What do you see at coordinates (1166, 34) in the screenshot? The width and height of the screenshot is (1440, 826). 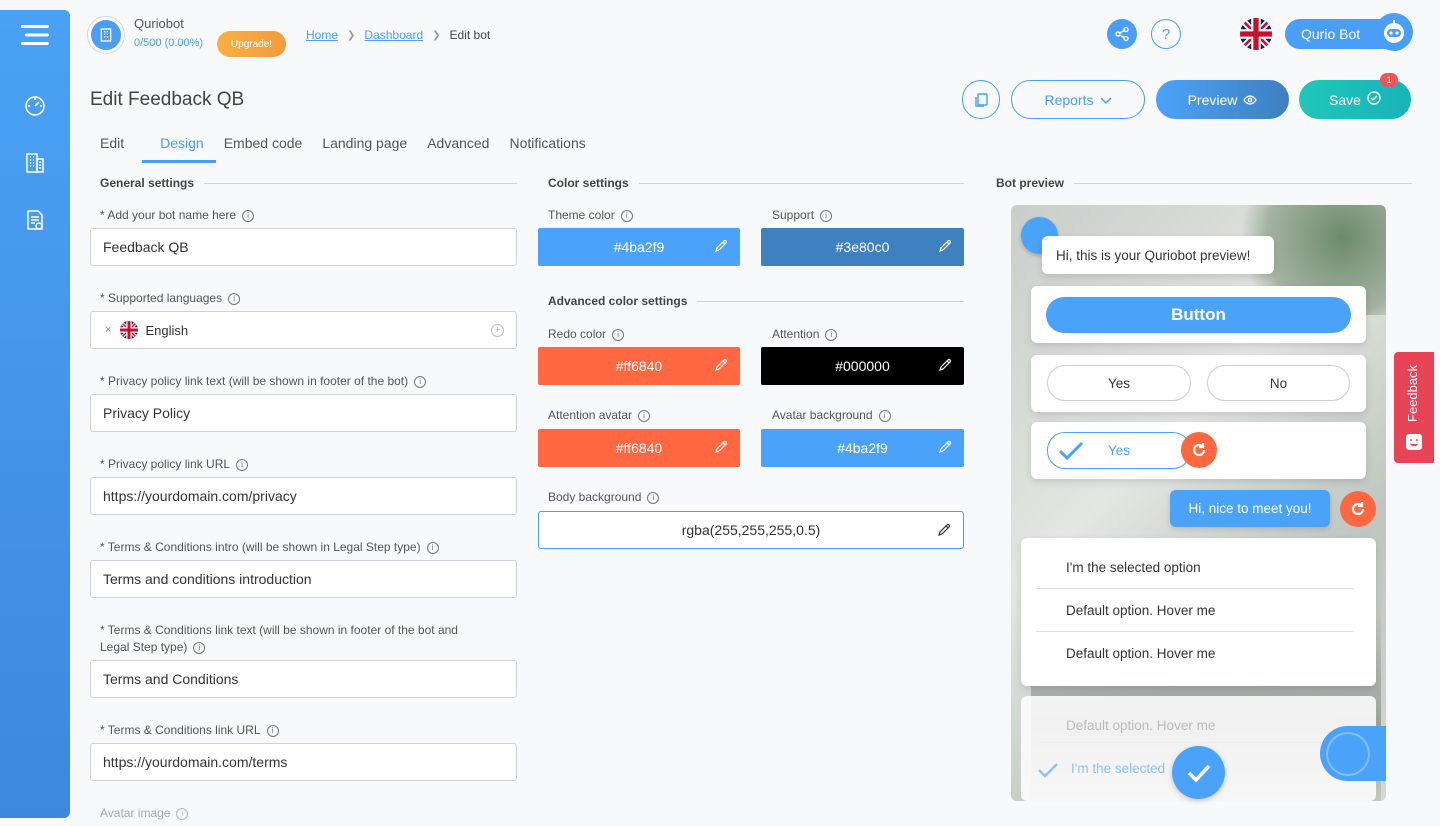 I see `help-button: ?` at bounding box center [1166, 34].